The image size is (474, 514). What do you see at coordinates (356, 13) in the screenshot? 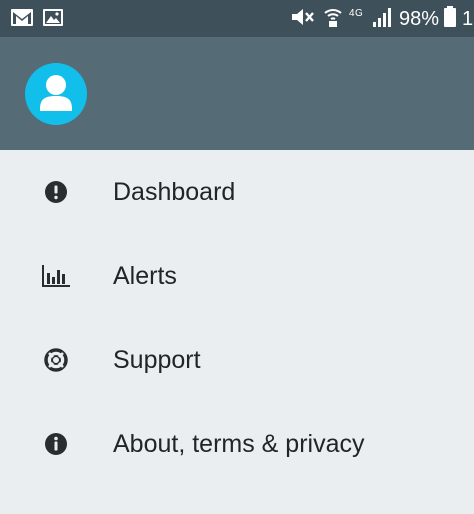
I see `network-label: 4G` at bounding box center [356, 13].